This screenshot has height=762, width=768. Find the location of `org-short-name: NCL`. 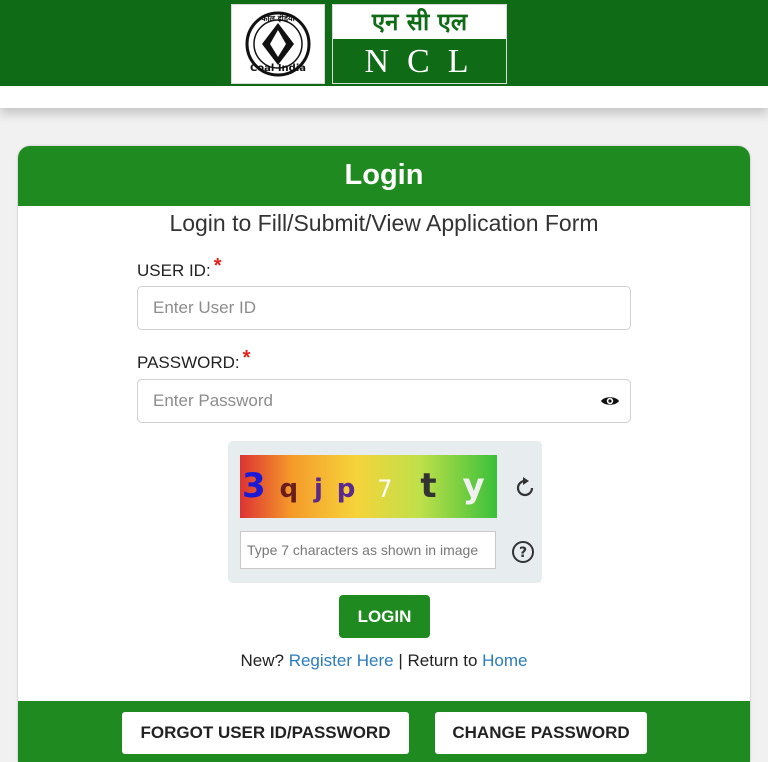

org-short-name: NCL is located at coordinates (425, 61).